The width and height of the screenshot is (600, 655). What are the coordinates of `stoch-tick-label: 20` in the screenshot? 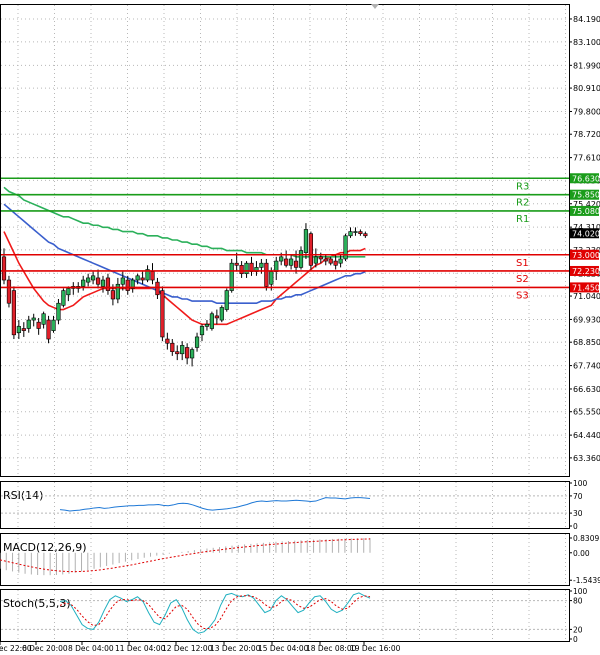 It's located at (578, 629).